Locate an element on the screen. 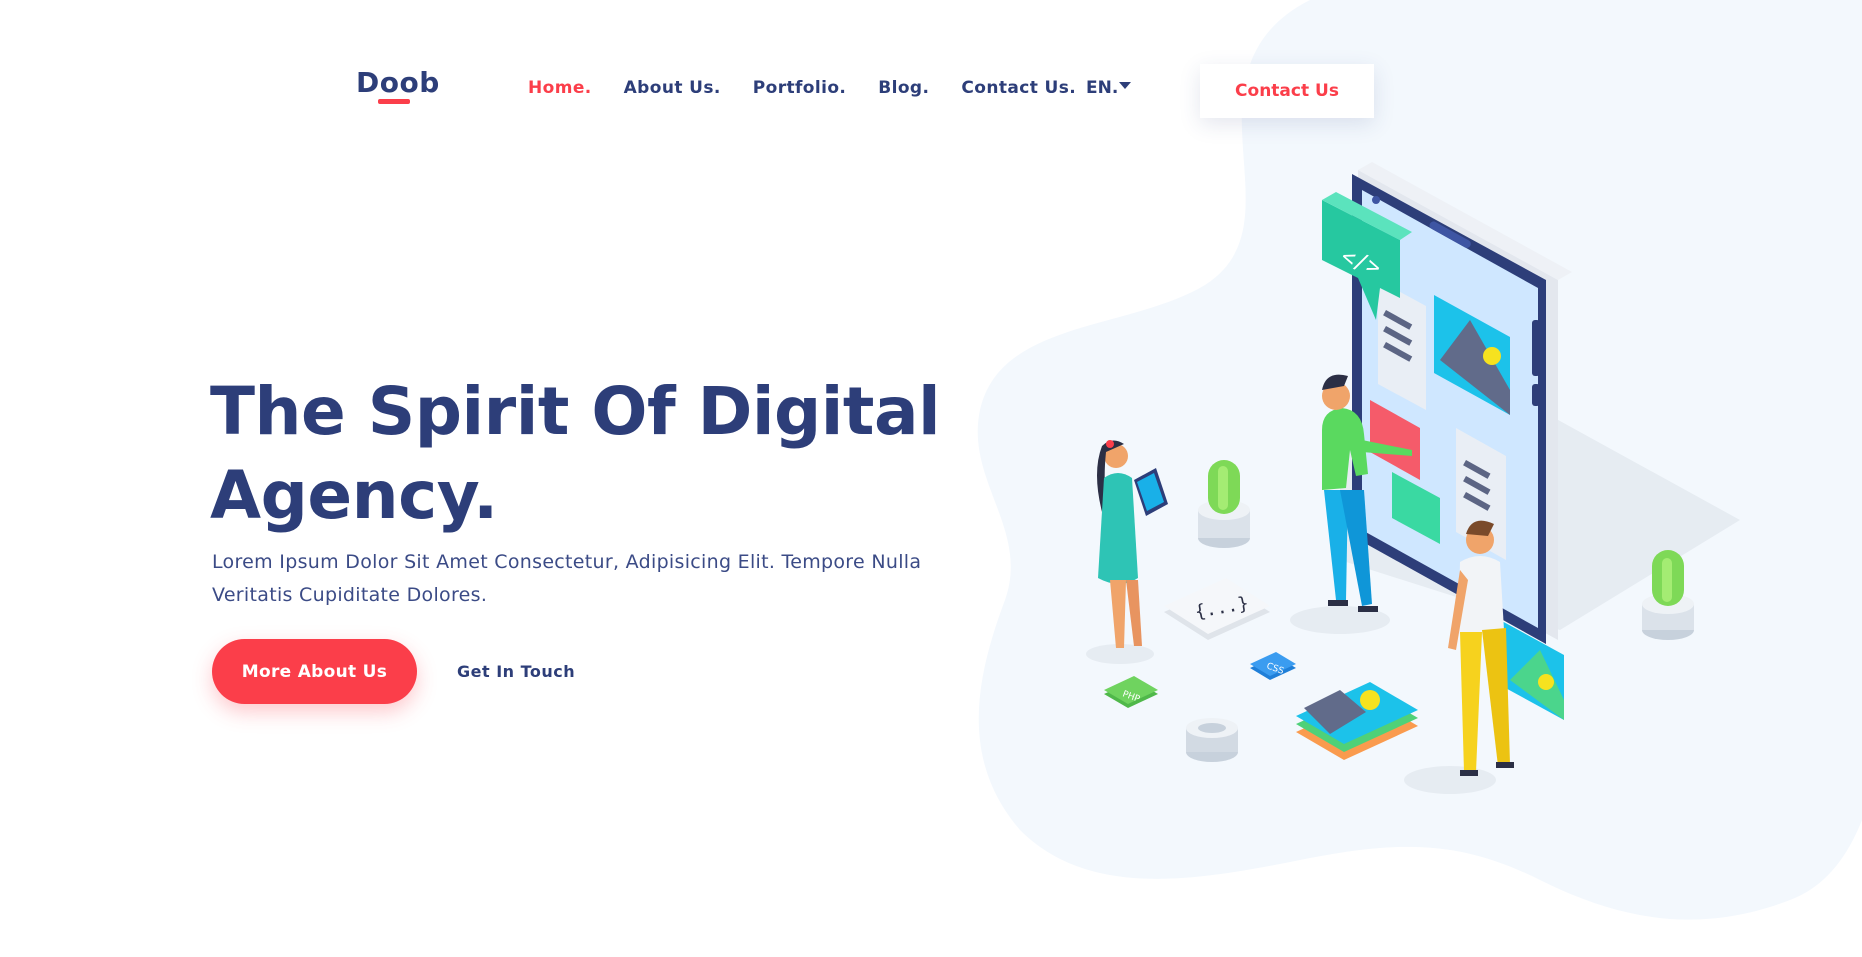 The width and height of the screenshot is (1862, 957). hero-title: The Spirit Of Digital Agency. is located at coordinates (590, 454).